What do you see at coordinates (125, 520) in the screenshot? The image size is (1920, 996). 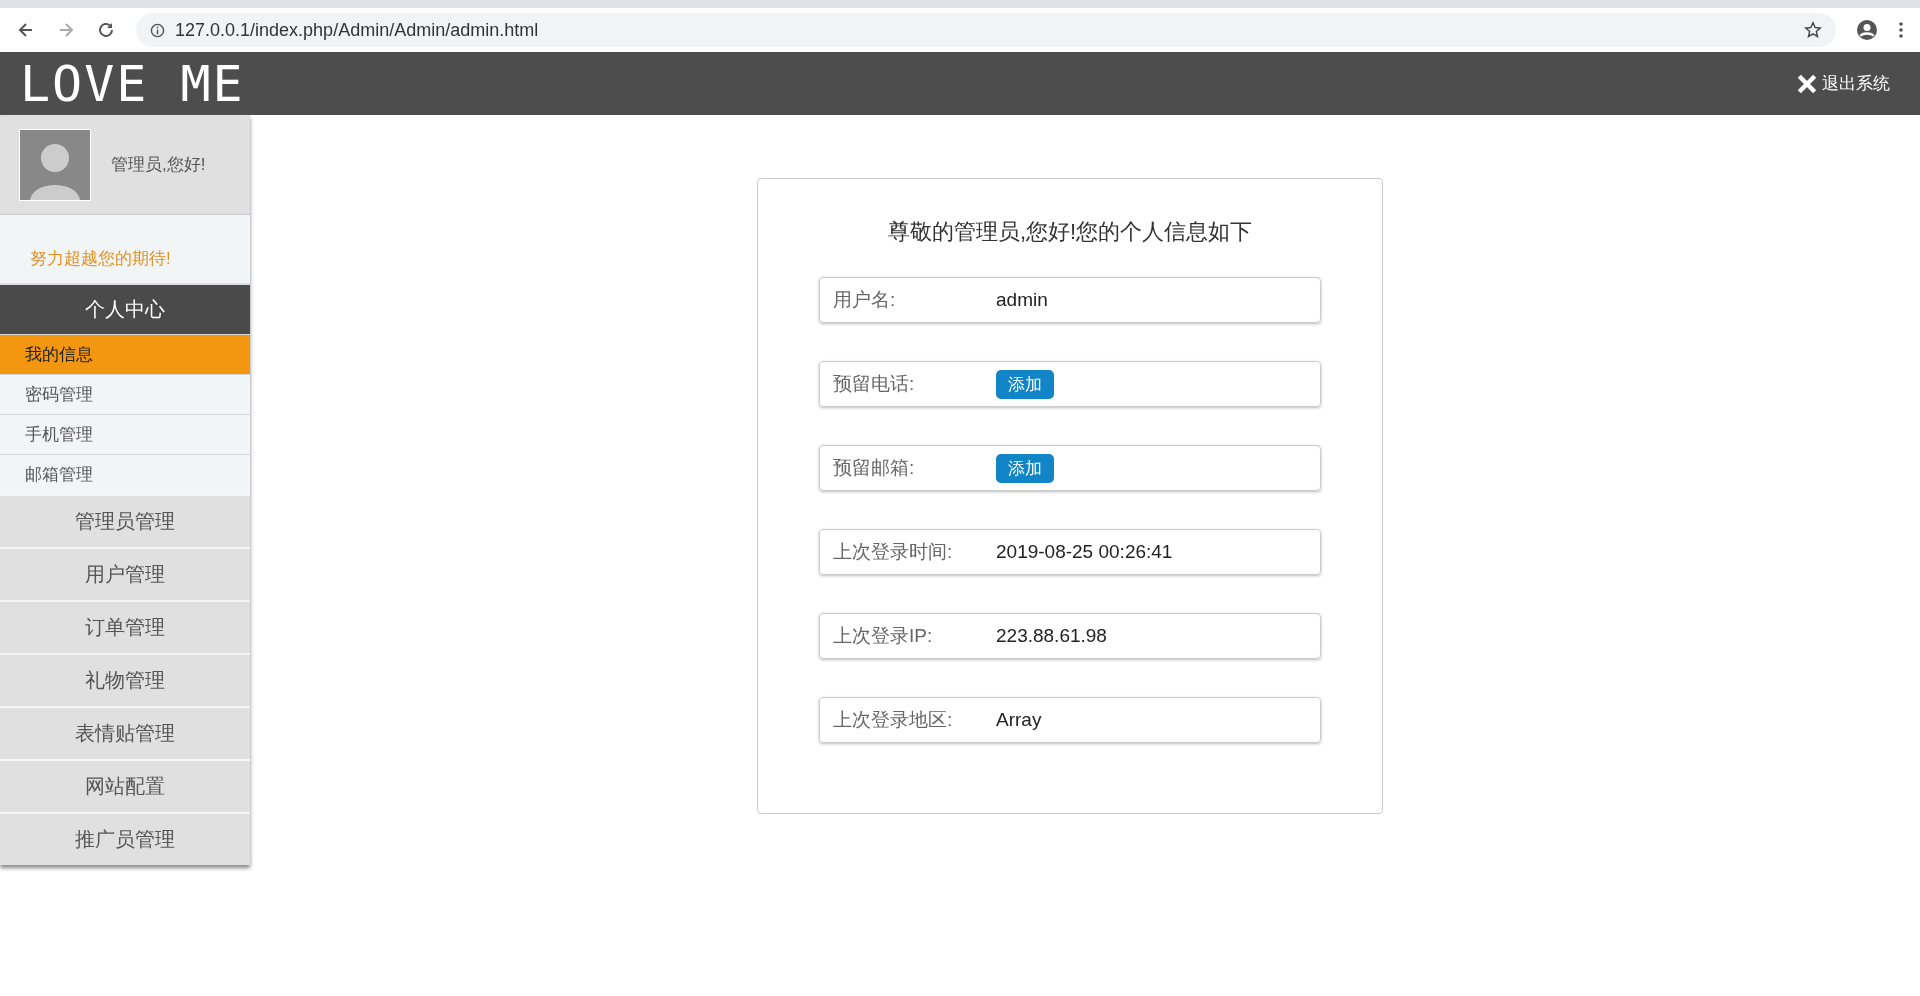 I see `menu-item: 管理员管理` at bounding box center [125, 520].